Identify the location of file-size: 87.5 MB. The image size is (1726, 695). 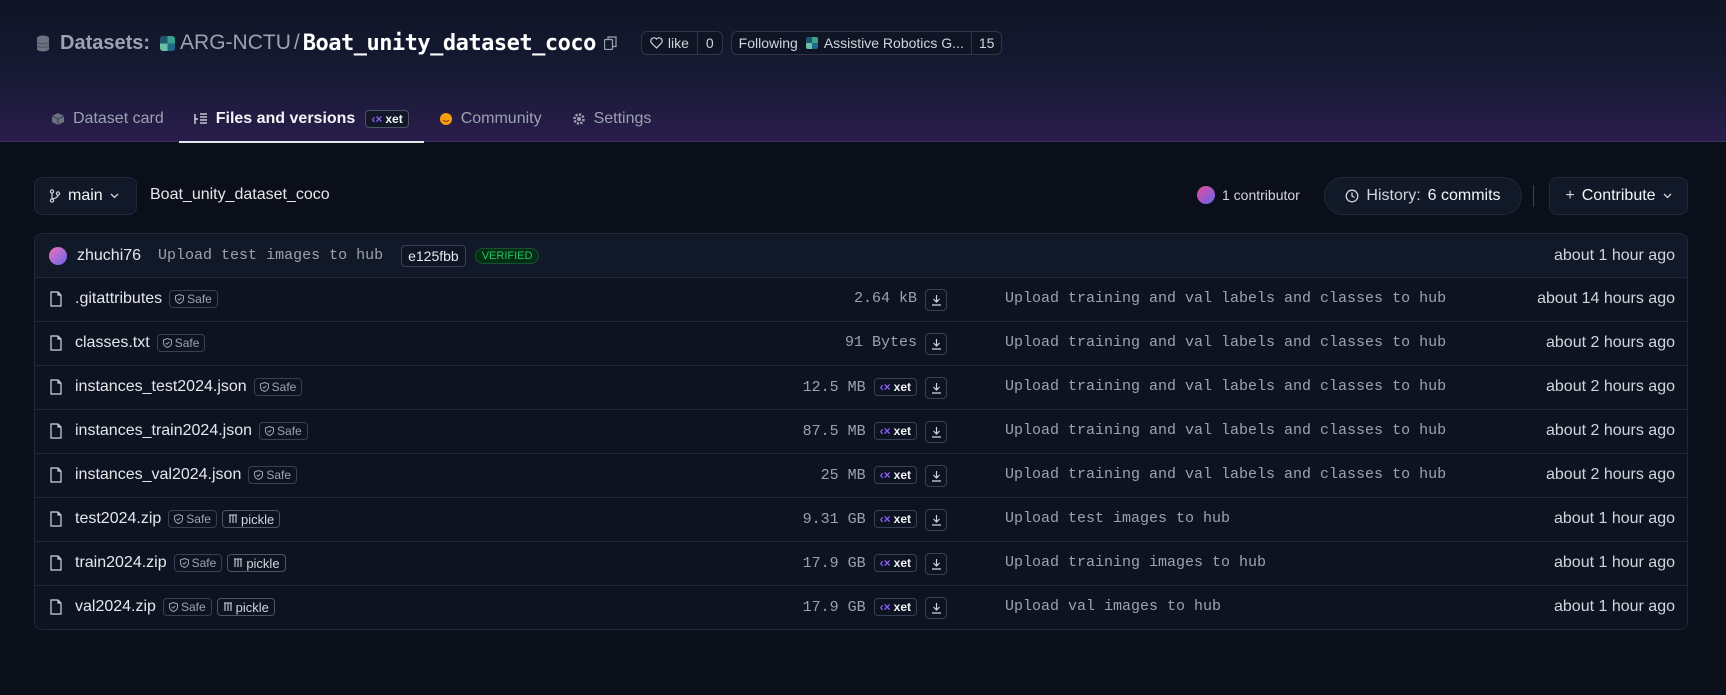
(834, 431).